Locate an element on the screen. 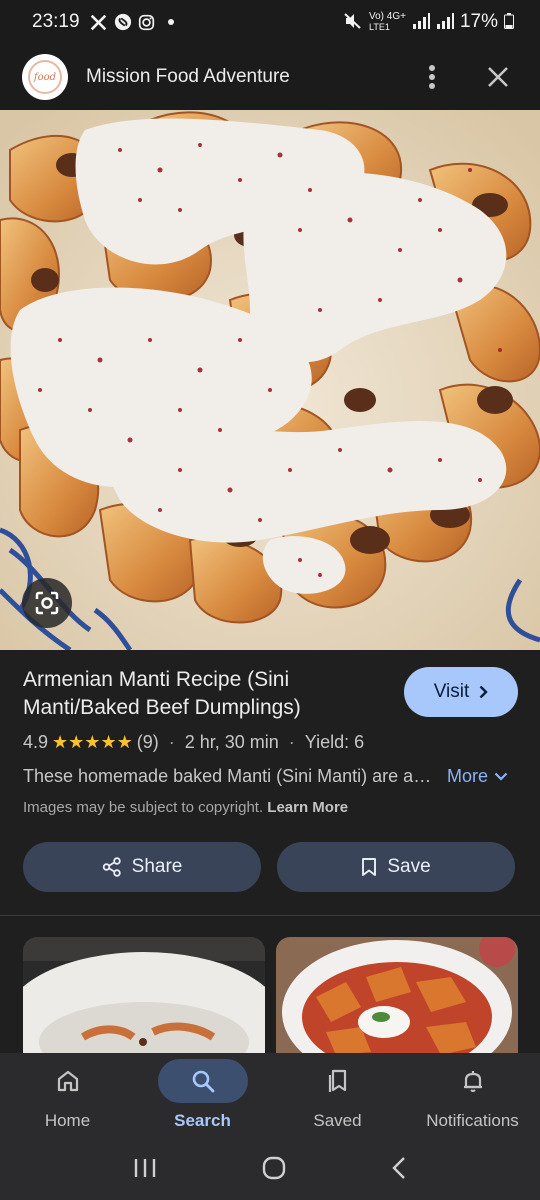  app-title: Mission Food Adventure is located at coordinates (188, 76).